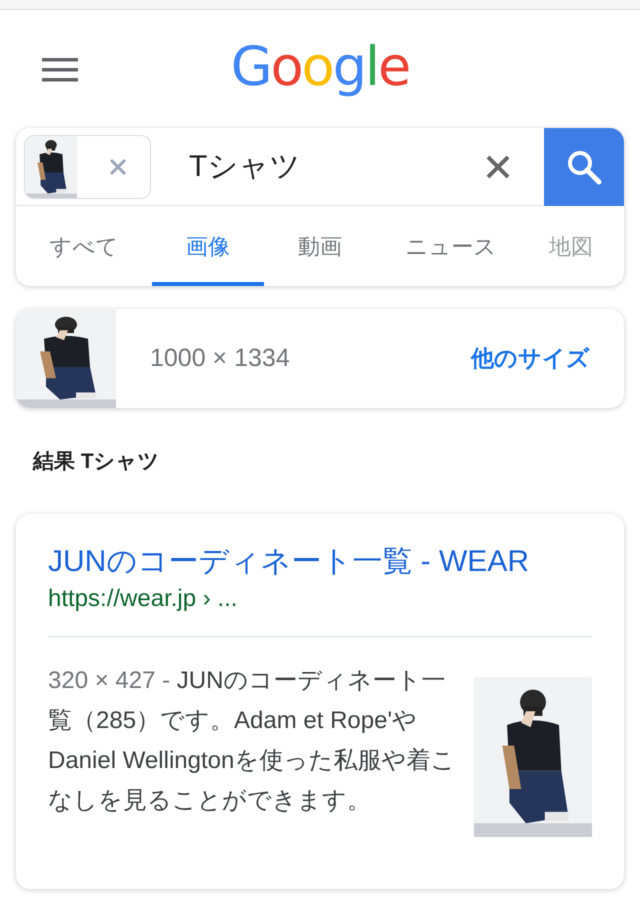 The image size is (640, 910). I want to click on clear-icon, so click(498, 166).